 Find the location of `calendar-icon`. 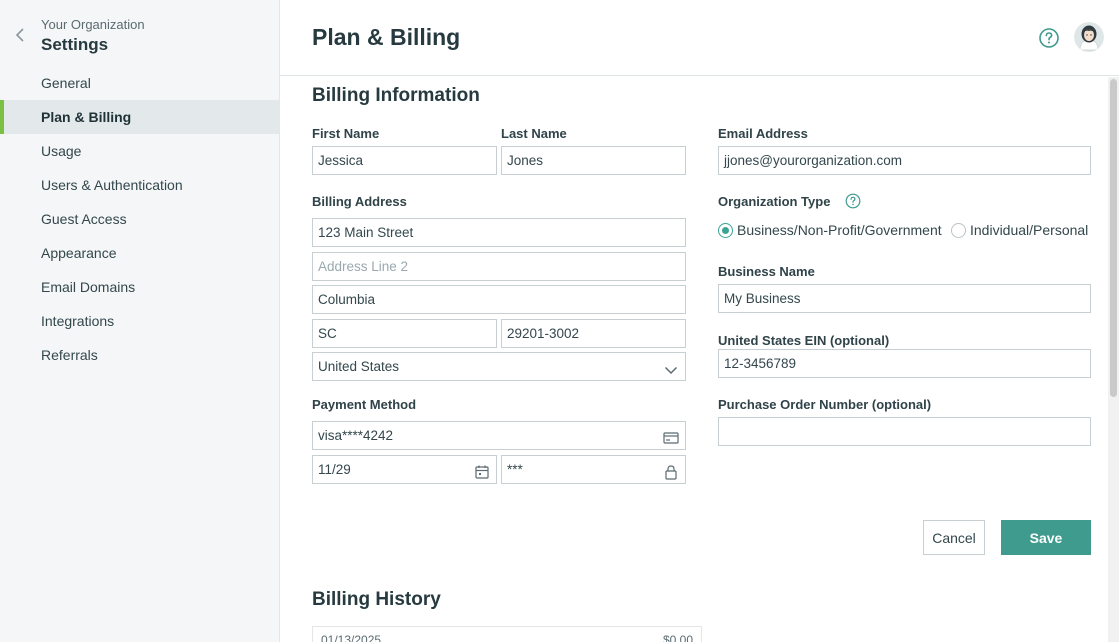

calendar-icon is located at coordinates (482, 470).